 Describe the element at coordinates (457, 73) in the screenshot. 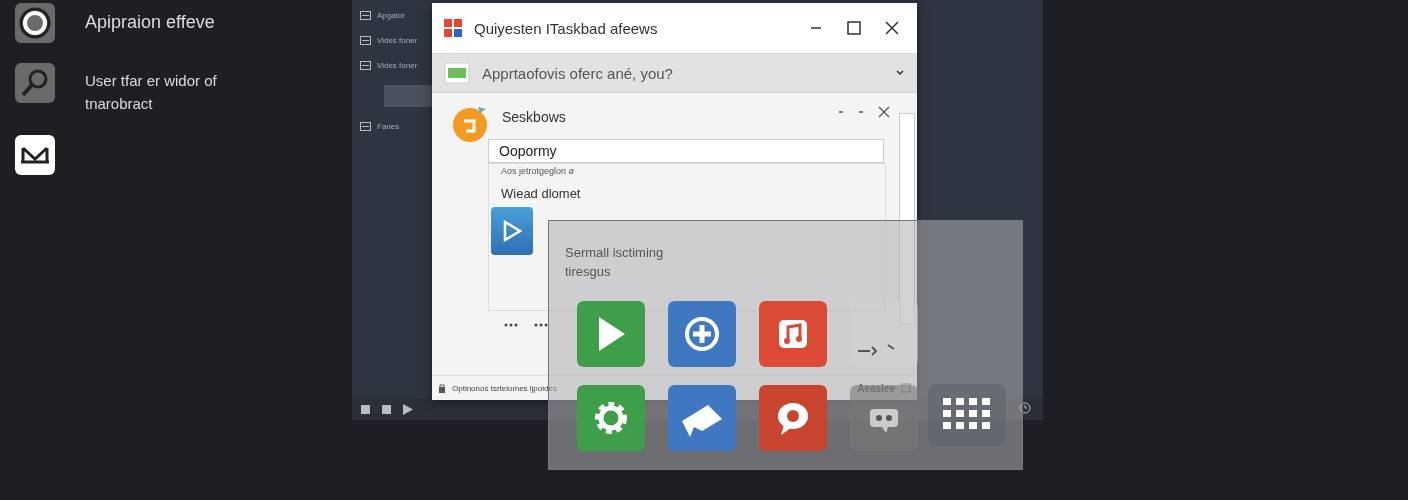

I see `folder-icon` at that location.